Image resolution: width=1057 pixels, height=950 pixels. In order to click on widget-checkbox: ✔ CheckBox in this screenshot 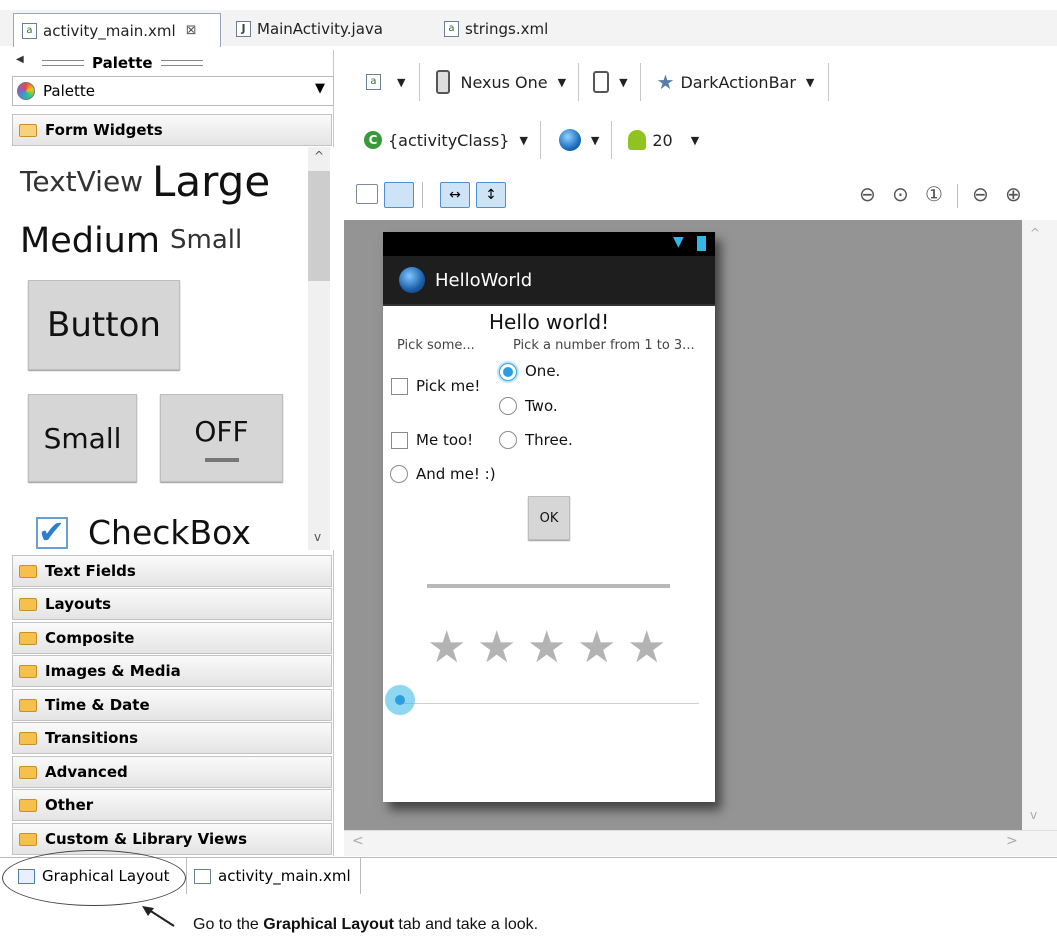, I will do `click(143, 531)`.